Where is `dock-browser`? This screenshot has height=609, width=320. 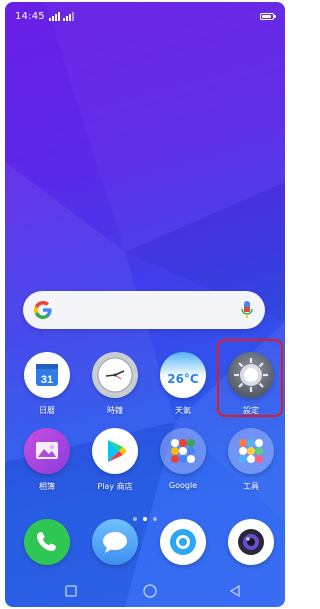 dock-browser is located at coordinates (183, 542).